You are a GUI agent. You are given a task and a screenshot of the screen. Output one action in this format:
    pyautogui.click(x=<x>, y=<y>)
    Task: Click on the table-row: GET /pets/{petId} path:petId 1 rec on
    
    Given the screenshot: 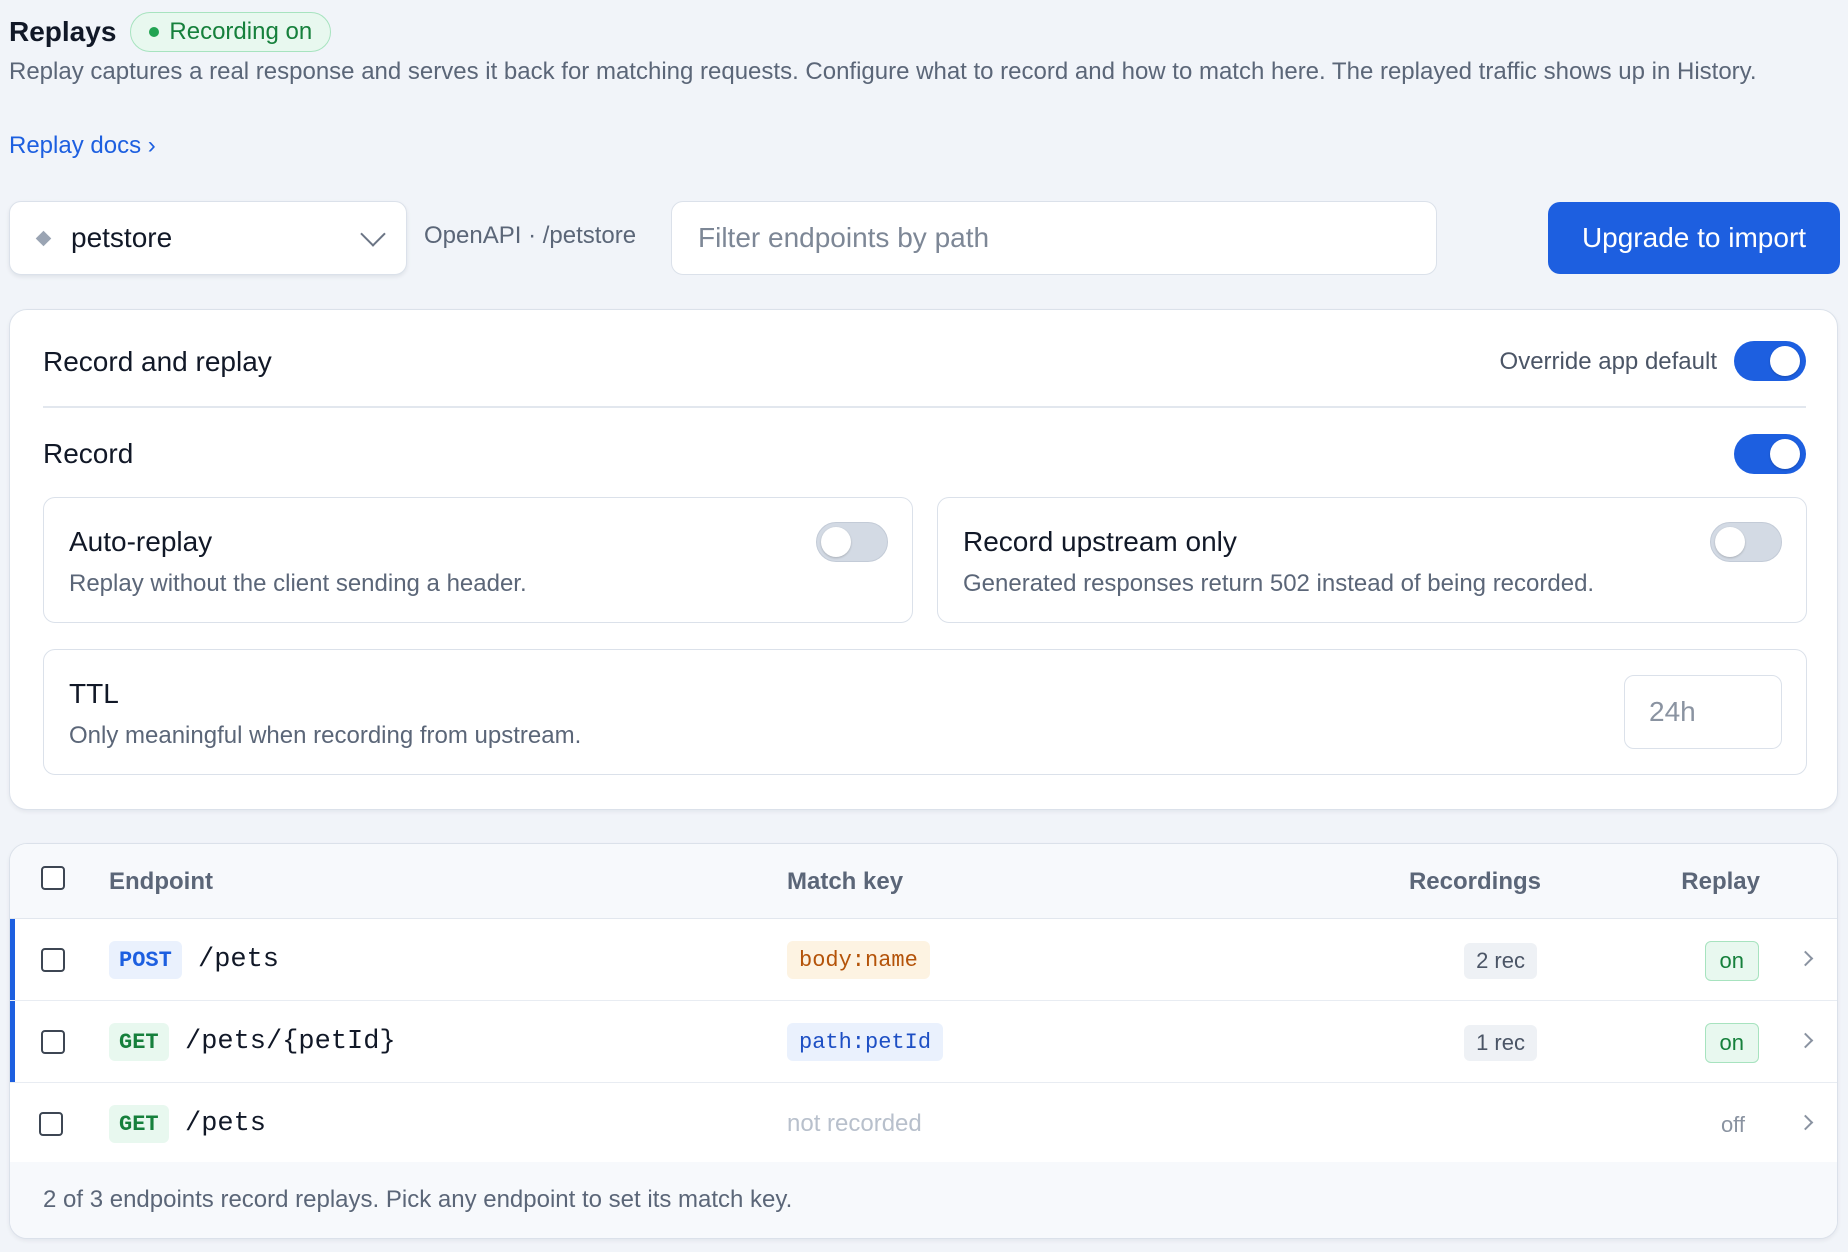 What is the action you would take?
    pyautogui.click(x=923, y=1042)
    